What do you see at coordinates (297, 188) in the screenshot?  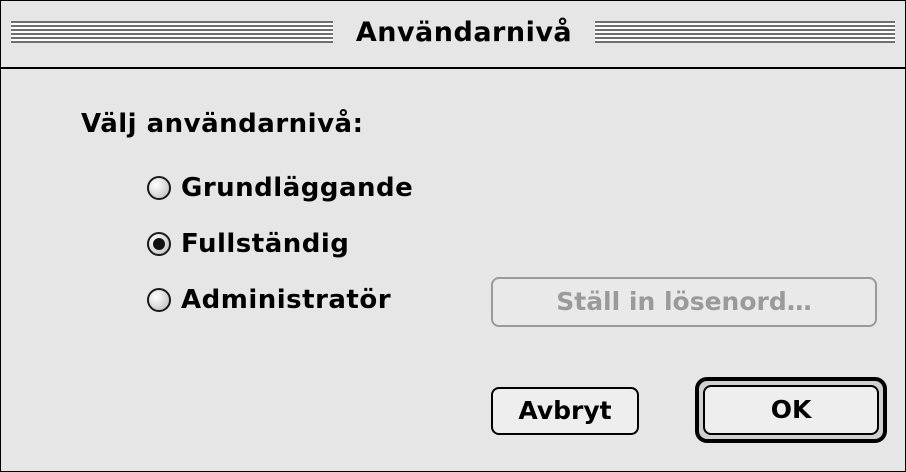 I see `radio-label: Grundläggande` at bounding box center [297, 188].